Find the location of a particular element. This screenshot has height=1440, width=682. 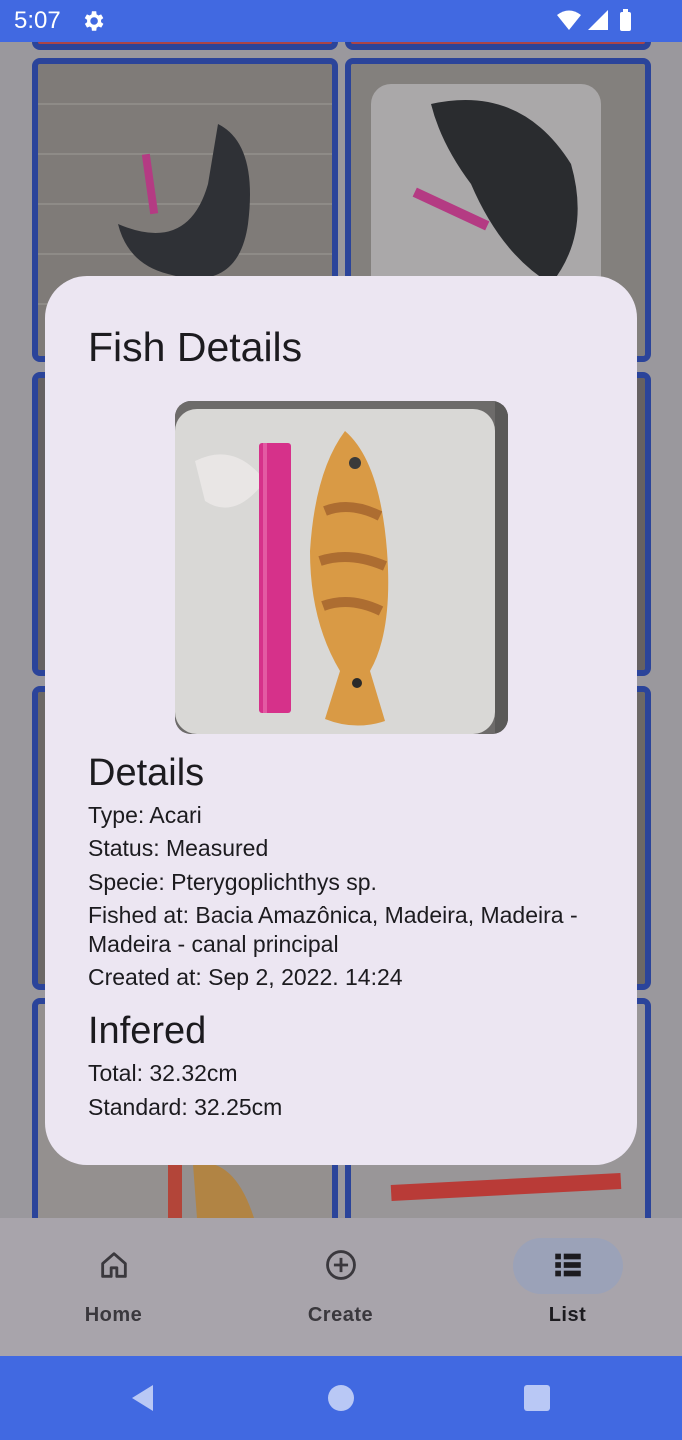

system-navigation-bar is located at coordinates (341, 1398).